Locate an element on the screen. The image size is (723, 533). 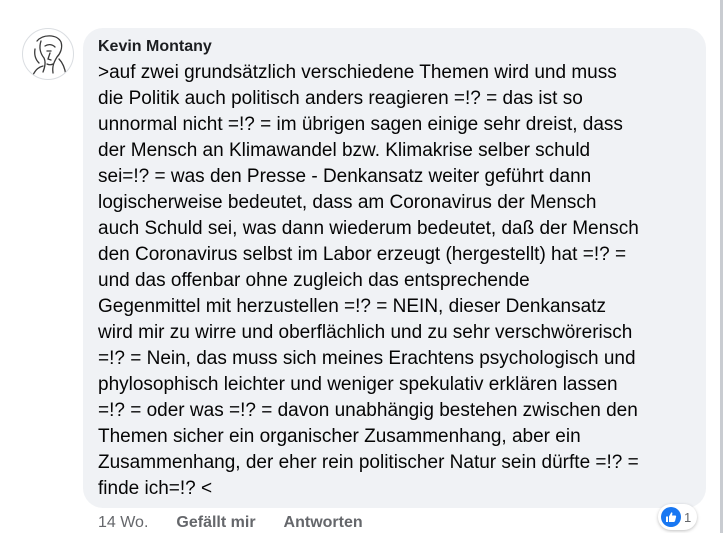
sketch-portrait-icon is located at coordinates (49, 55).